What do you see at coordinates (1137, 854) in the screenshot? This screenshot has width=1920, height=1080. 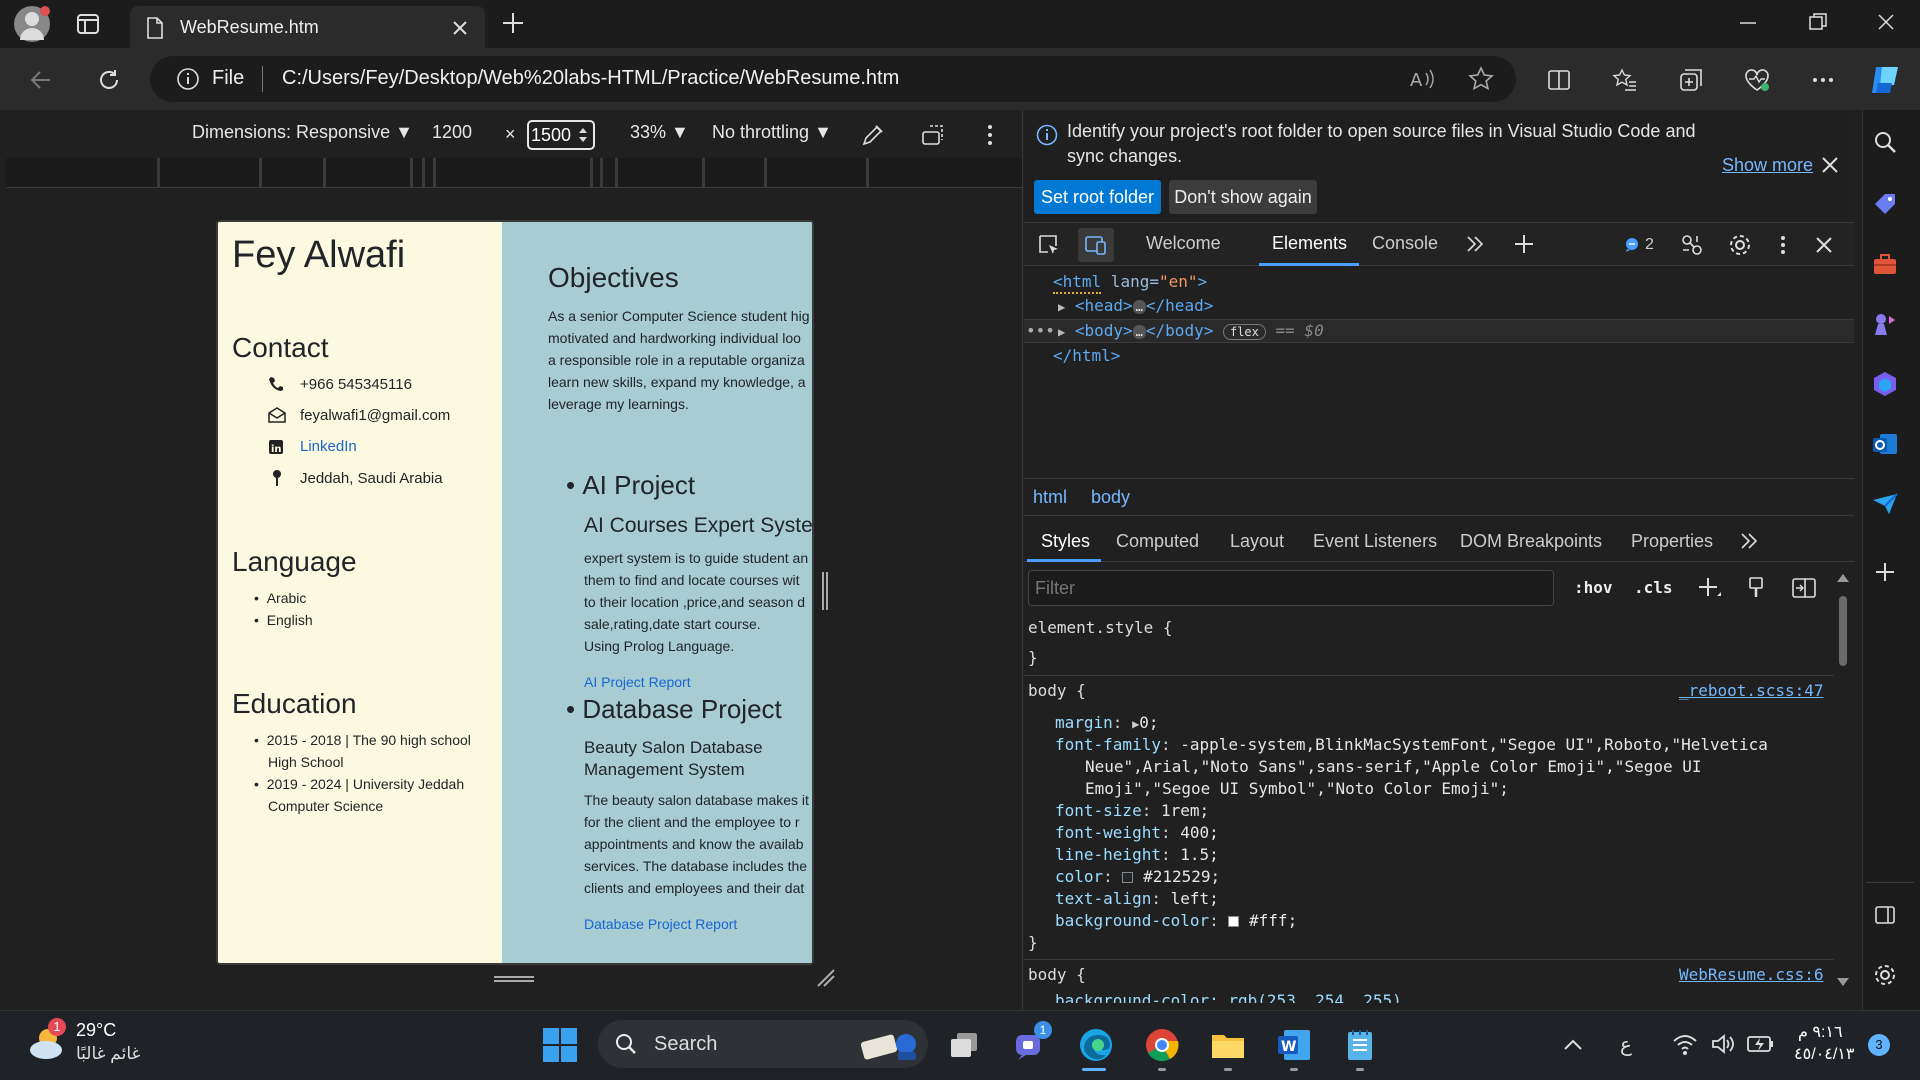 I see `css-declaration: line-height: 1.5;` at bounding box center [1137, 854].